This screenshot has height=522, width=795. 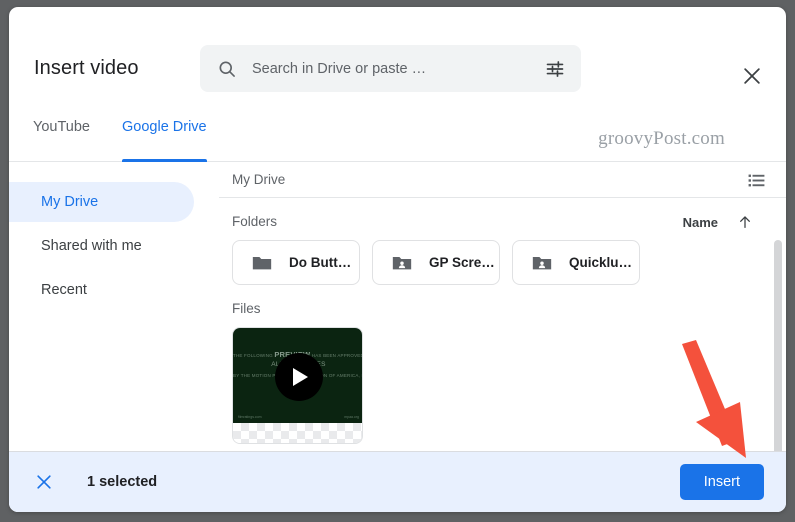 I want to click on thumbnail-footer-left: filmratings.com, so click(x=250, y=417).